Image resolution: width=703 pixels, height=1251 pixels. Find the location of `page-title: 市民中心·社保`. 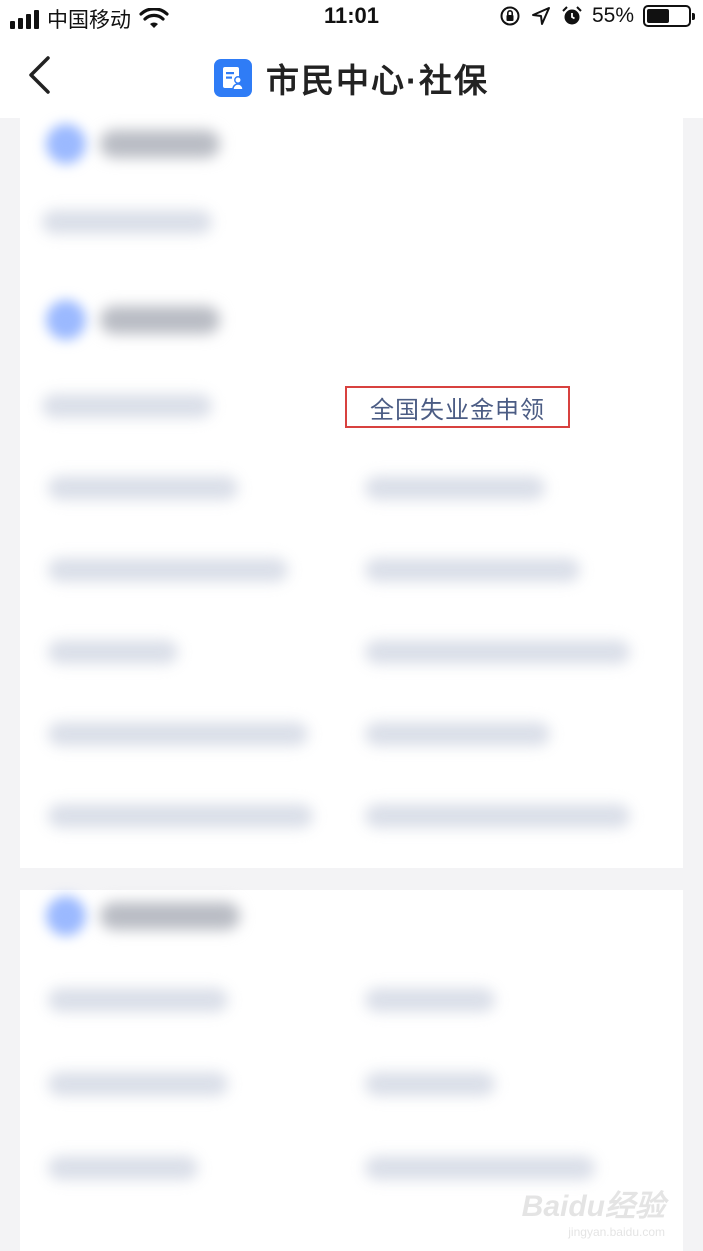

page-title: 市民中心·社保 is located at coordinates (351, 78).